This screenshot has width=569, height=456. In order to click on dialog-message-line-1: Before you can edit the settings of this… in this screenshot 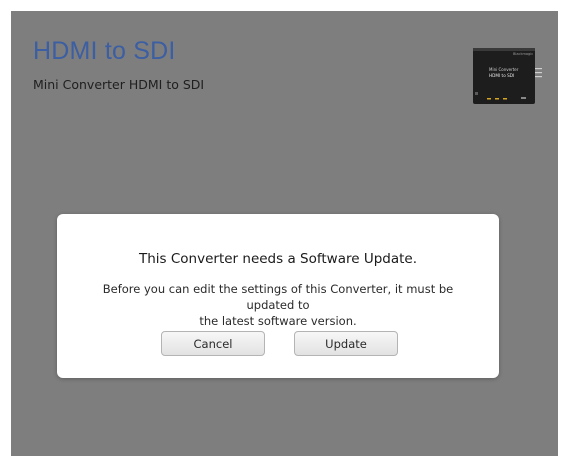, I will do `click(278, 297)`.